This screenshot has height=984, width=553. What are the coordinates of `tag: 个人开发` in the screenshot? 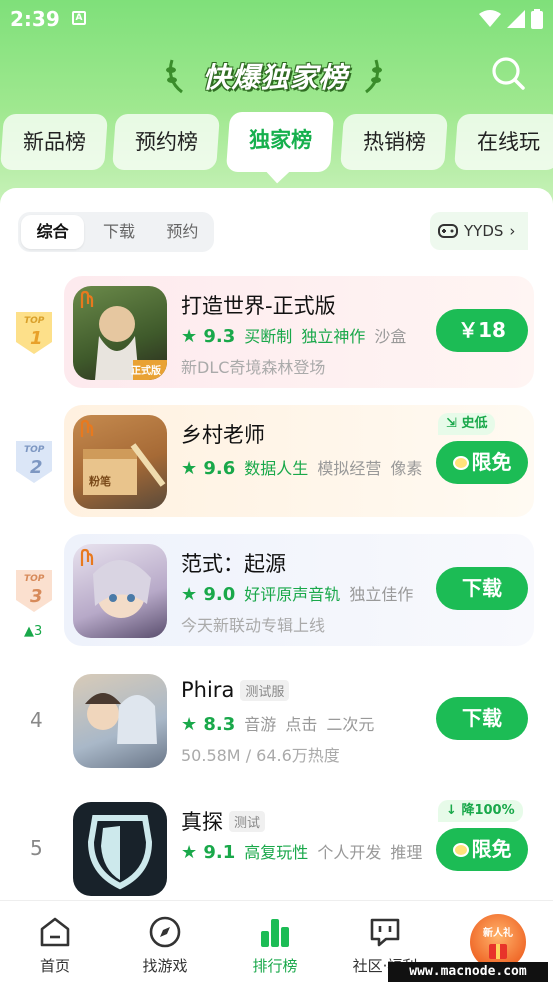 It's located at (349, 852).